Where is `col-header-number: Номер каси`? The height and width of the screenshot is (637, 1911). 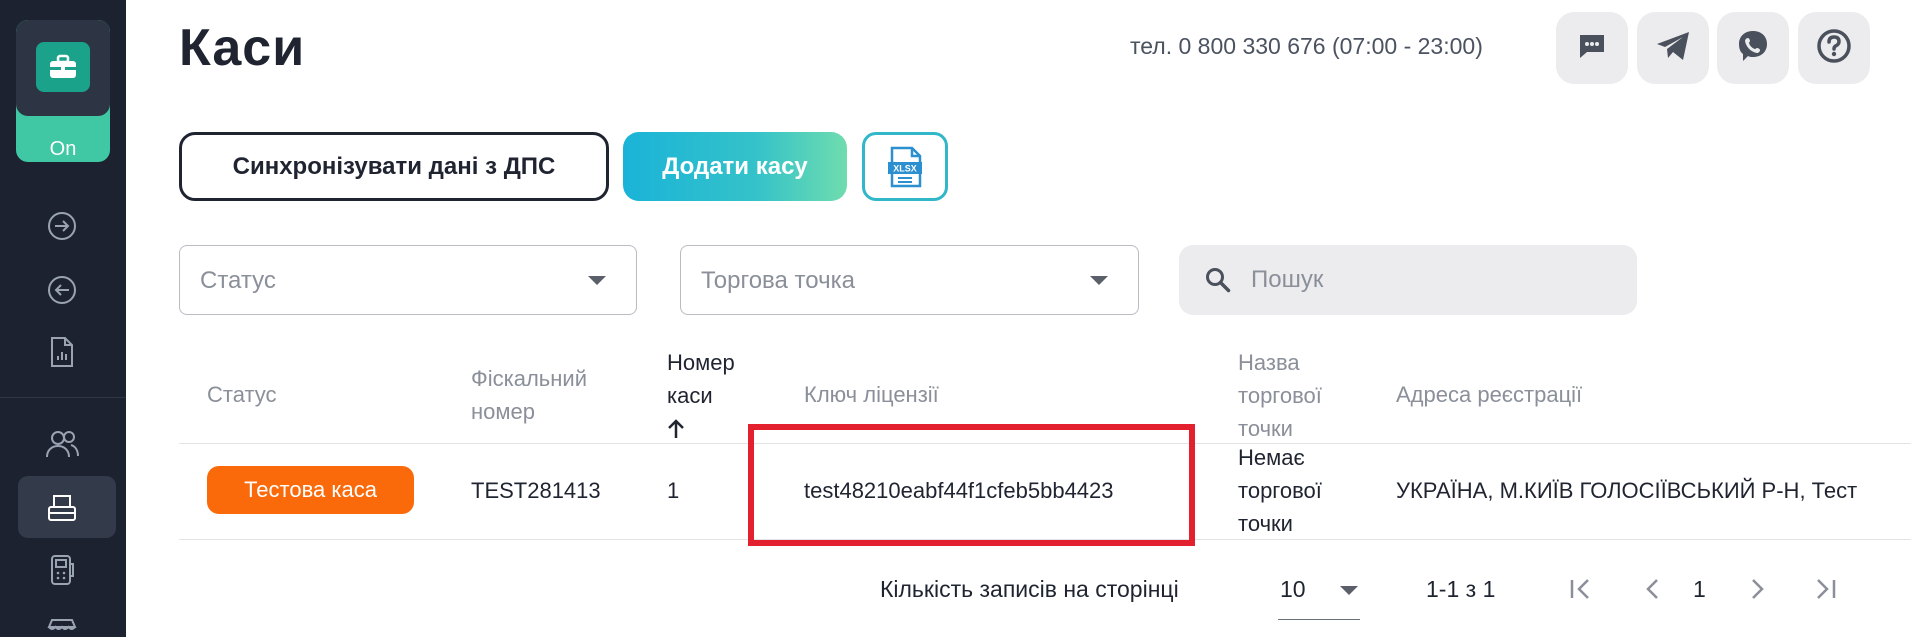
col-header-number: Номер каси is located at coordinates (701, 395).